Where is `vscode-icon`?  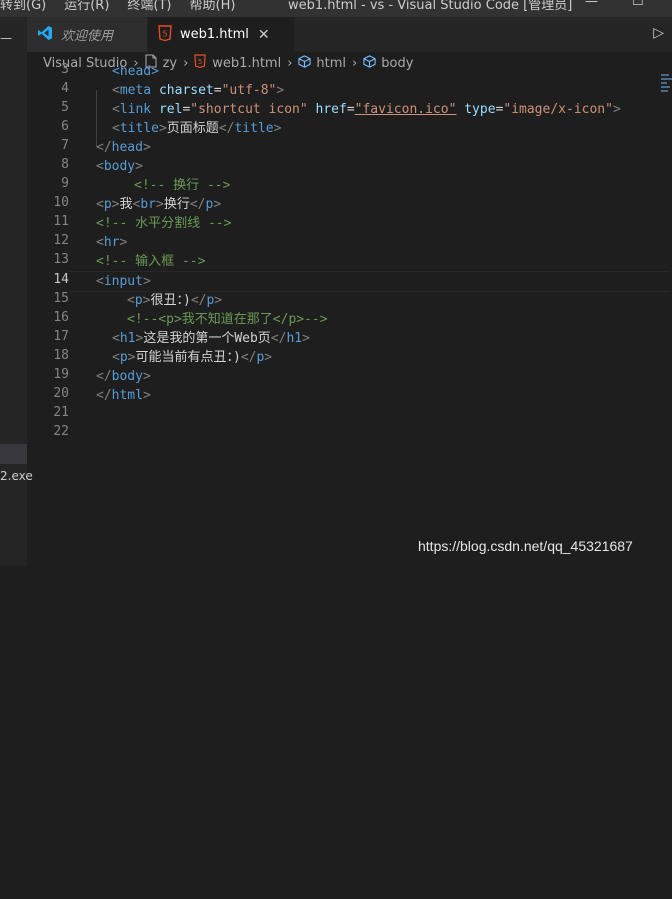
vscode-icon is located at coordinates (45, 35).